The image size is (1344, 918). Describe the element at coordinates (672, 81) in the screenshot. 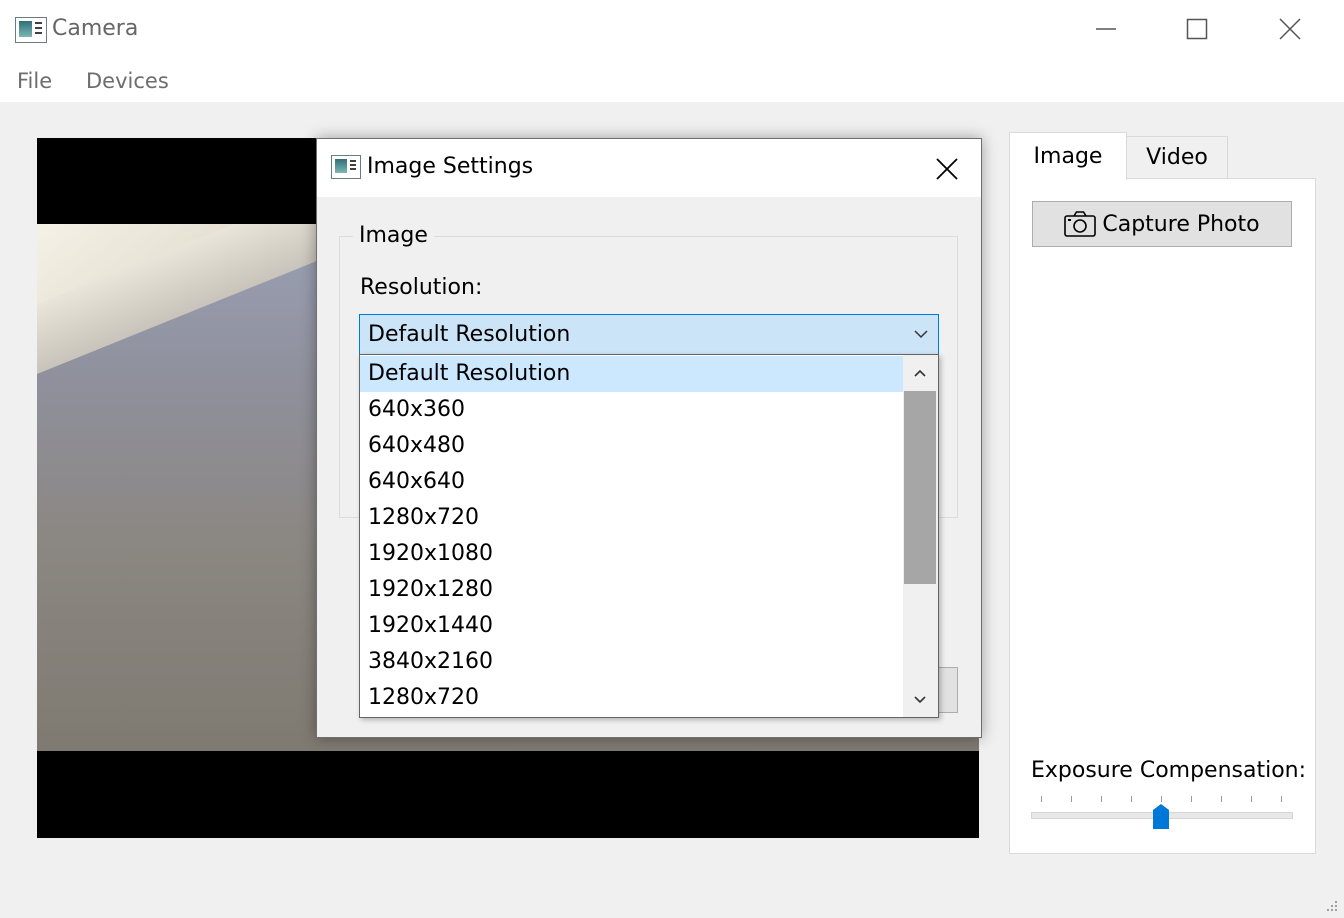

I see `menu-bar: File Devices` at that location.